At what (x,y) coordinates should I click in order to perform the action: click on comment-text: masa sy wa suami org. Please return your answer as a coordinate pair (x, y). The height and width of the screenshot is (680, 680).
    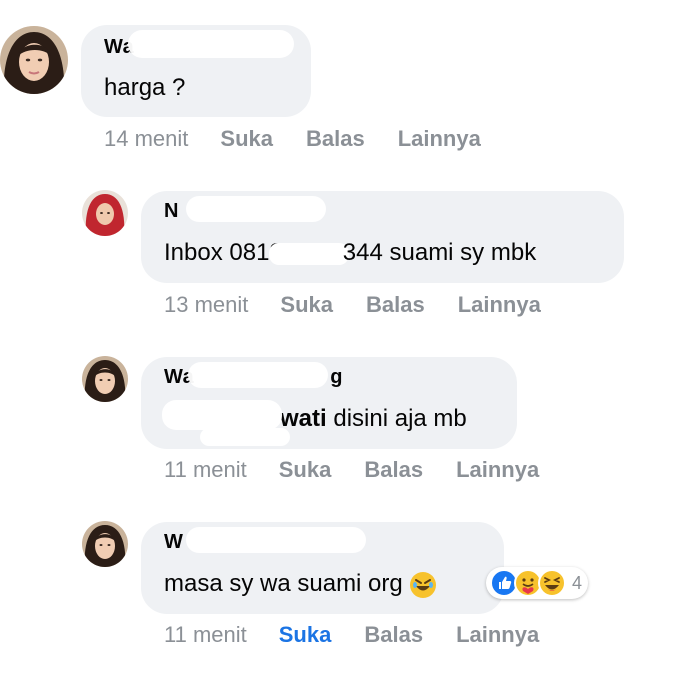
    Looking at the image, I should click on (300, 584).